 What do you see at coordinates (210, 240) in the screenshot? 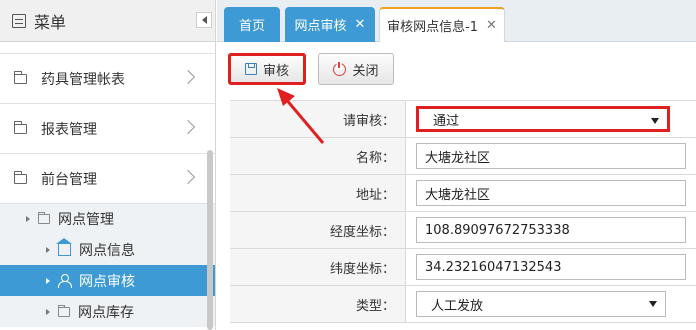
I see `sidebar-scrollbar` at bounding box center [210, 240].